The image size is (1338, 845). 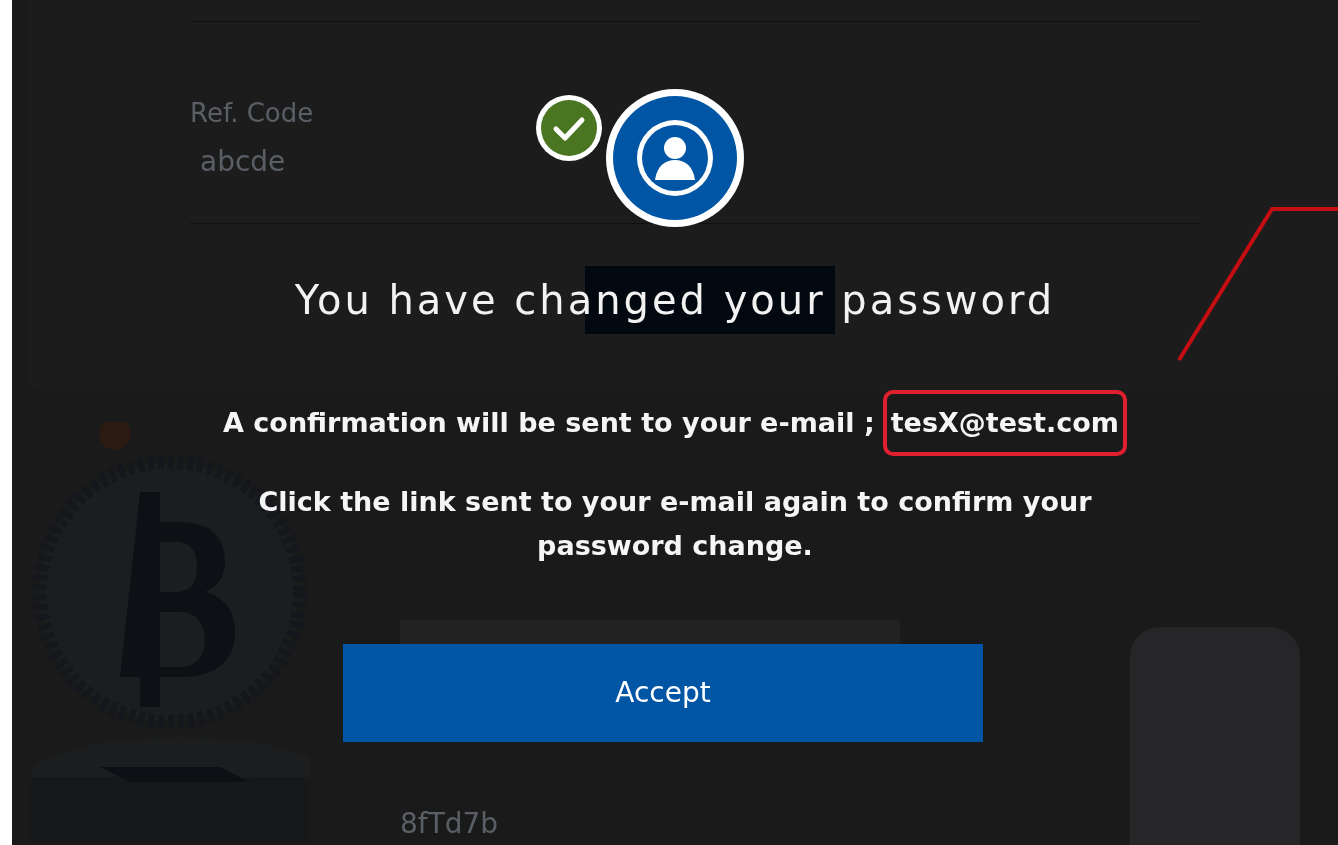 I want to click on email-text: tesX@test.com, so click(x=1004, y=423).